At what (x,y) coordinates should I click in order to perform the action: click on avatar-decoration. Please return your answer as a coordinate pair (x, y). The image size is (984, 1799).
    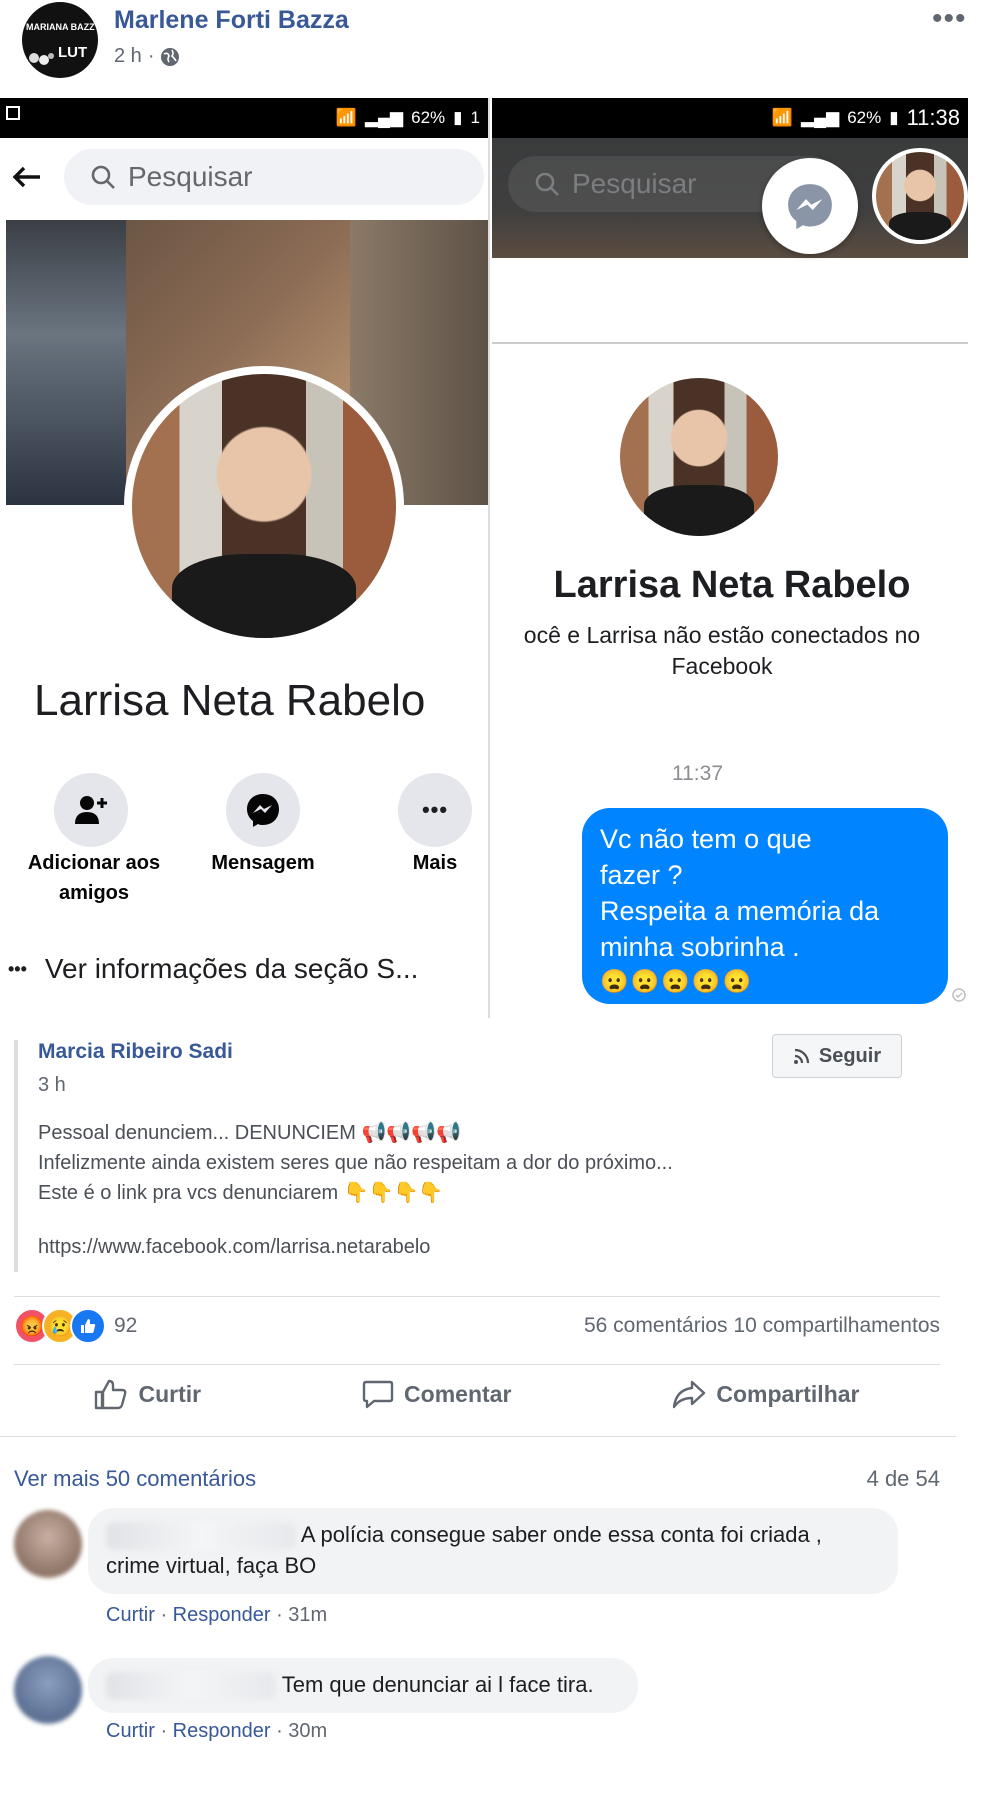
    Looking at the image, I should click on (41, 59).